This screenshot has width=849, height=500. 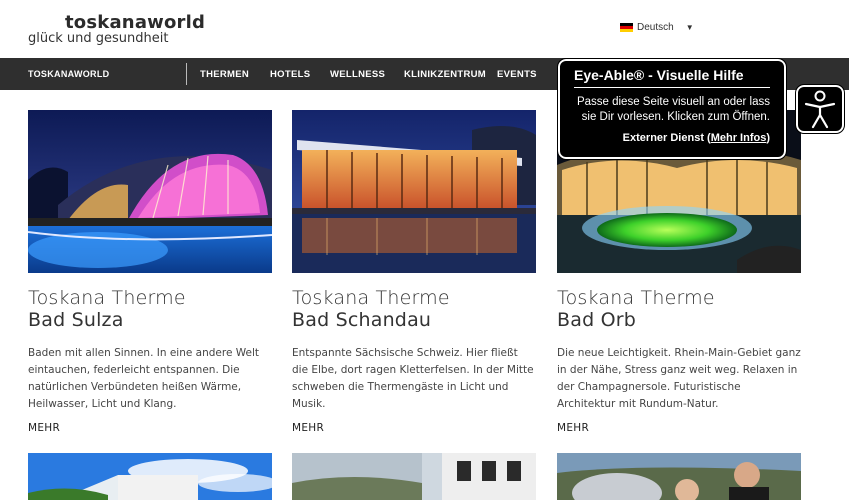 What do you see at coordinates (290, 74) in the screenshot?
I see `nav-item-hotels: HOTELS` at bounding box center [290, 74].